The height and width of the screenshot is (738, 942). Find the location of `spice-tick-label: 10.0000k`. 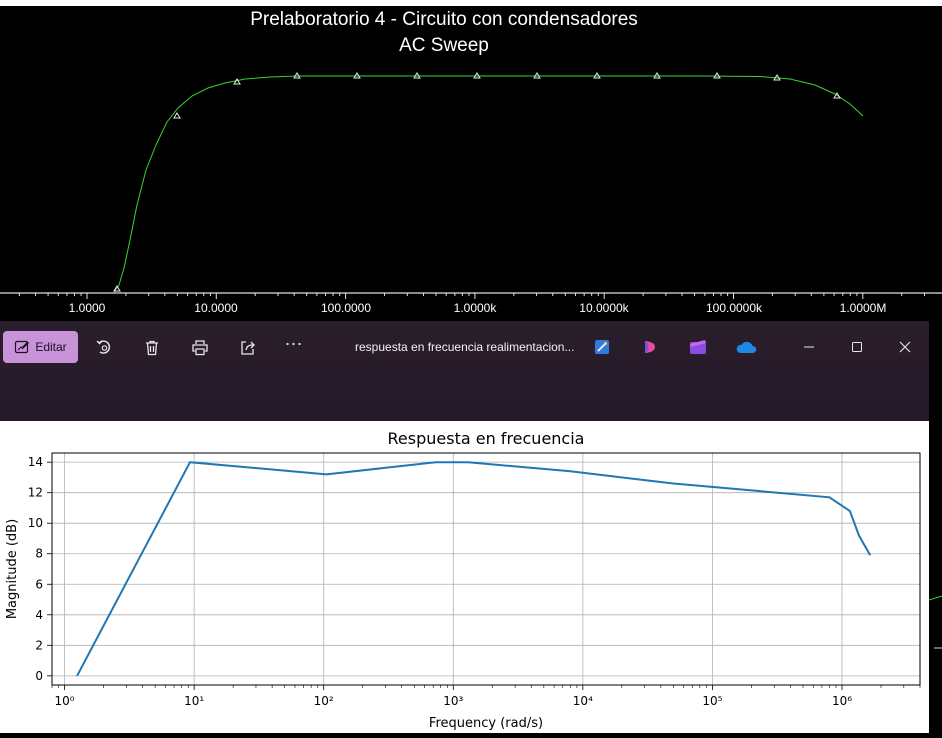

spice-tick-label: 10.0000k is located at coordinates (604, 308).